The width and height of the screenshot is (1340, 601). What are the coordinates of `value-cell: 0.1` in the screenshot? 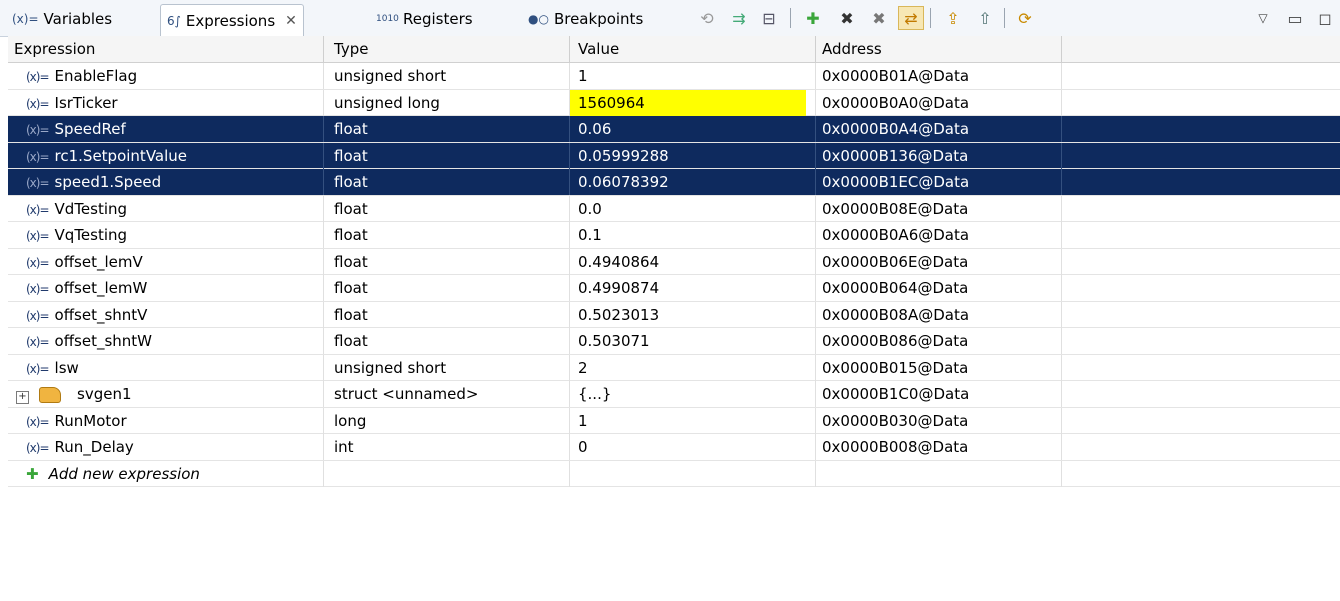 It's located at (693, 235).